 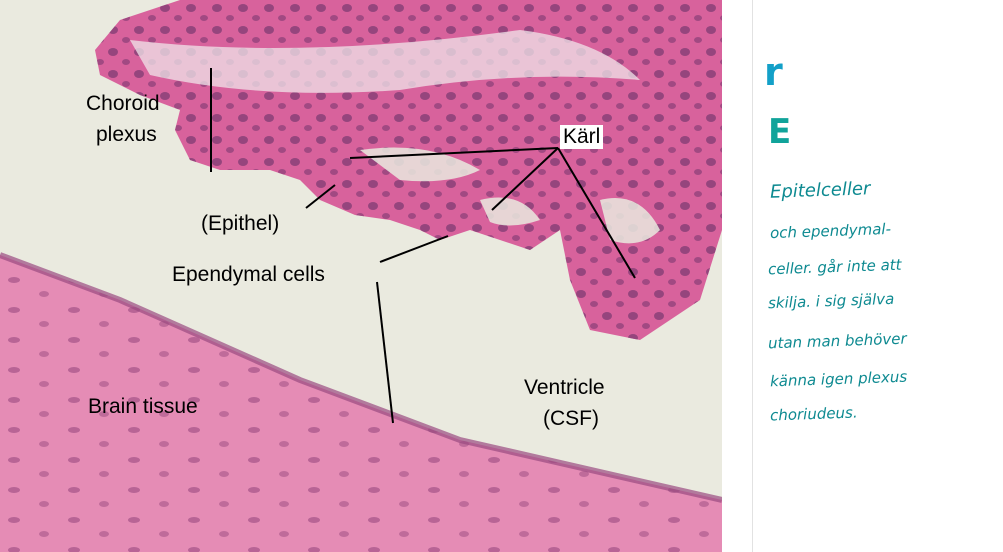 I want to click on ventricle-label-line1: Ventricle, so click(x=564, y=387).